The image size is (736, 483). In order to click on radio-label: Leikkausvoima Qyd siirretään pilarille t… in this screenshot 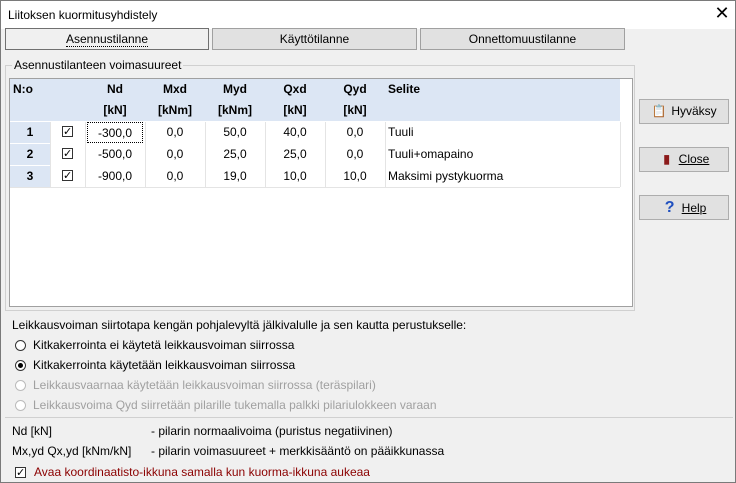, I will do `click(235, 405)`.